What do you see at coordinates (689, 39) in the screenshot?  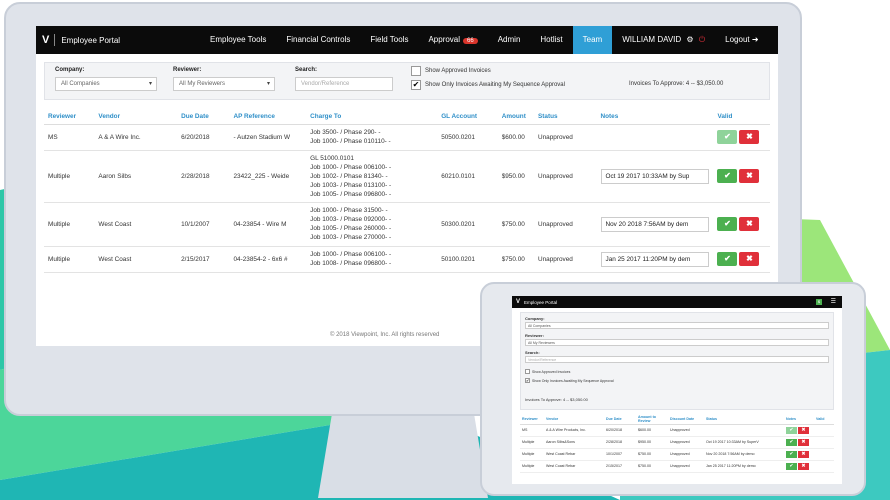 I see `gear-icon: ⚙` at bounding box center [689, 39].